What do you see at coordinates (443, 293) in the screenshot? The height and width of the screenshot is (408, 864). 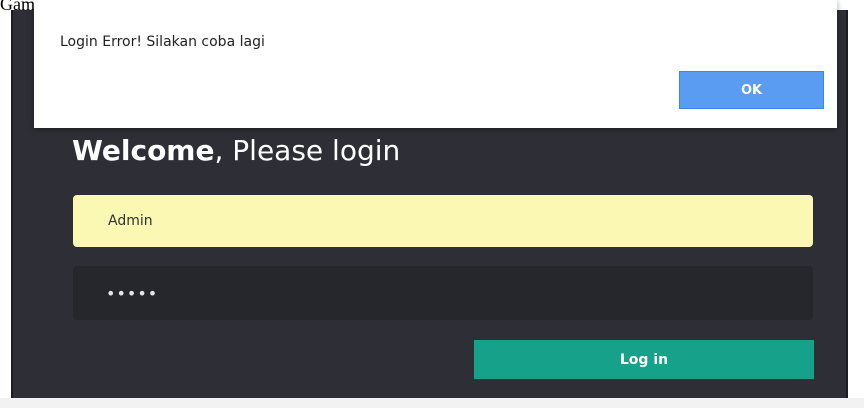 I see `password-input: •••••` at bounding box center [443, 293].